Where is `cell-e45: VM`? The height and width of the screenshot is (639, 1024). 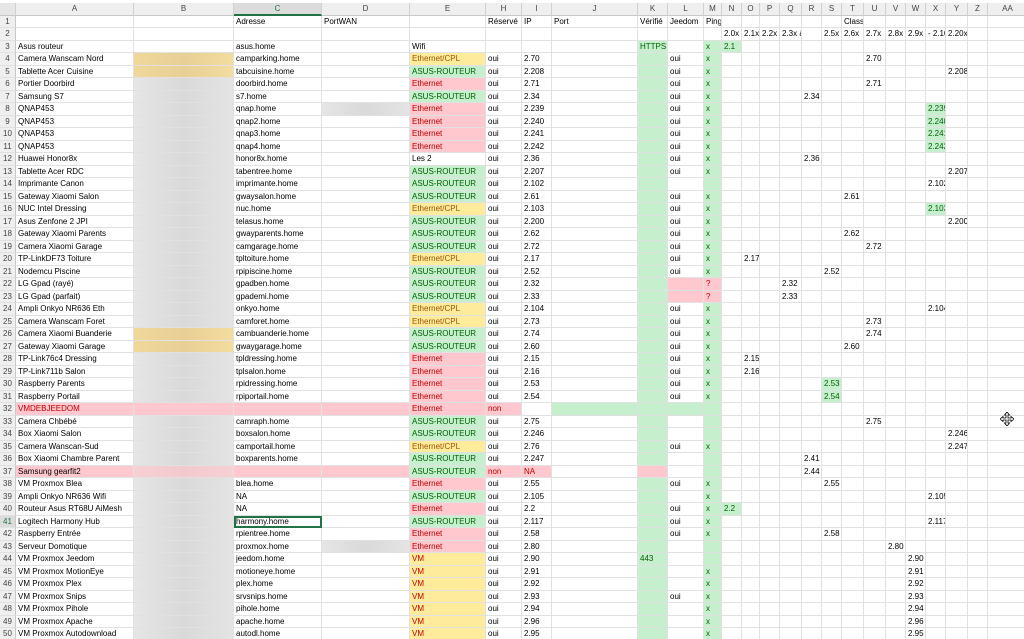
cell-e45: VM is located at coordinates (448, 571).